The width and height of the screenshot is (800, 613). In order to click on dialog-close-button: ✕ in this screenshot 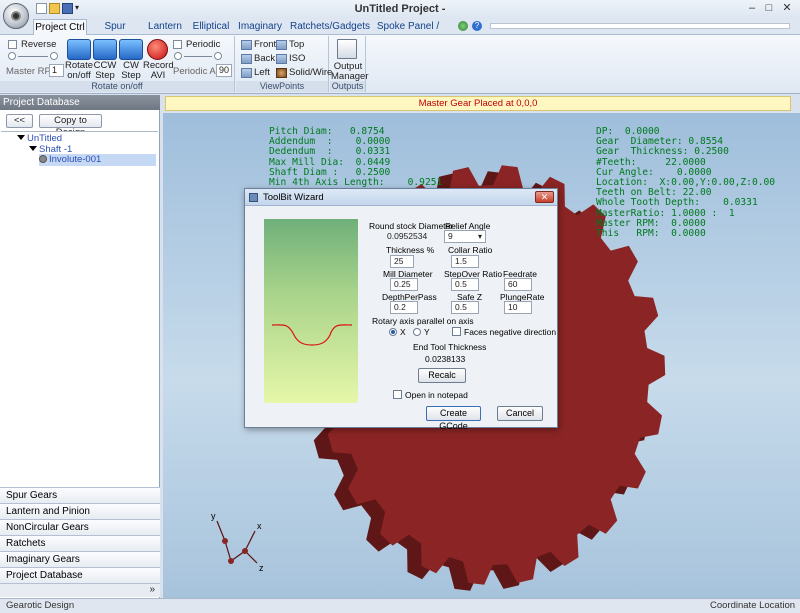, I will do `click(544, 197)`.